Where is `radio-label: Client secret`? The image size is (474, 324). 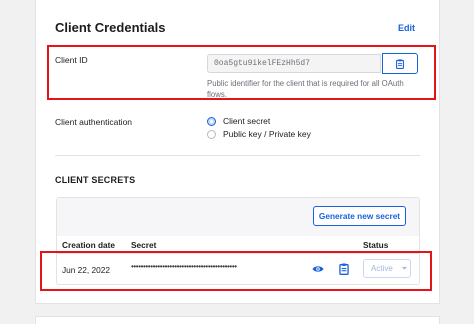
radio-label: Client secret is located at coordinates (247, 121).